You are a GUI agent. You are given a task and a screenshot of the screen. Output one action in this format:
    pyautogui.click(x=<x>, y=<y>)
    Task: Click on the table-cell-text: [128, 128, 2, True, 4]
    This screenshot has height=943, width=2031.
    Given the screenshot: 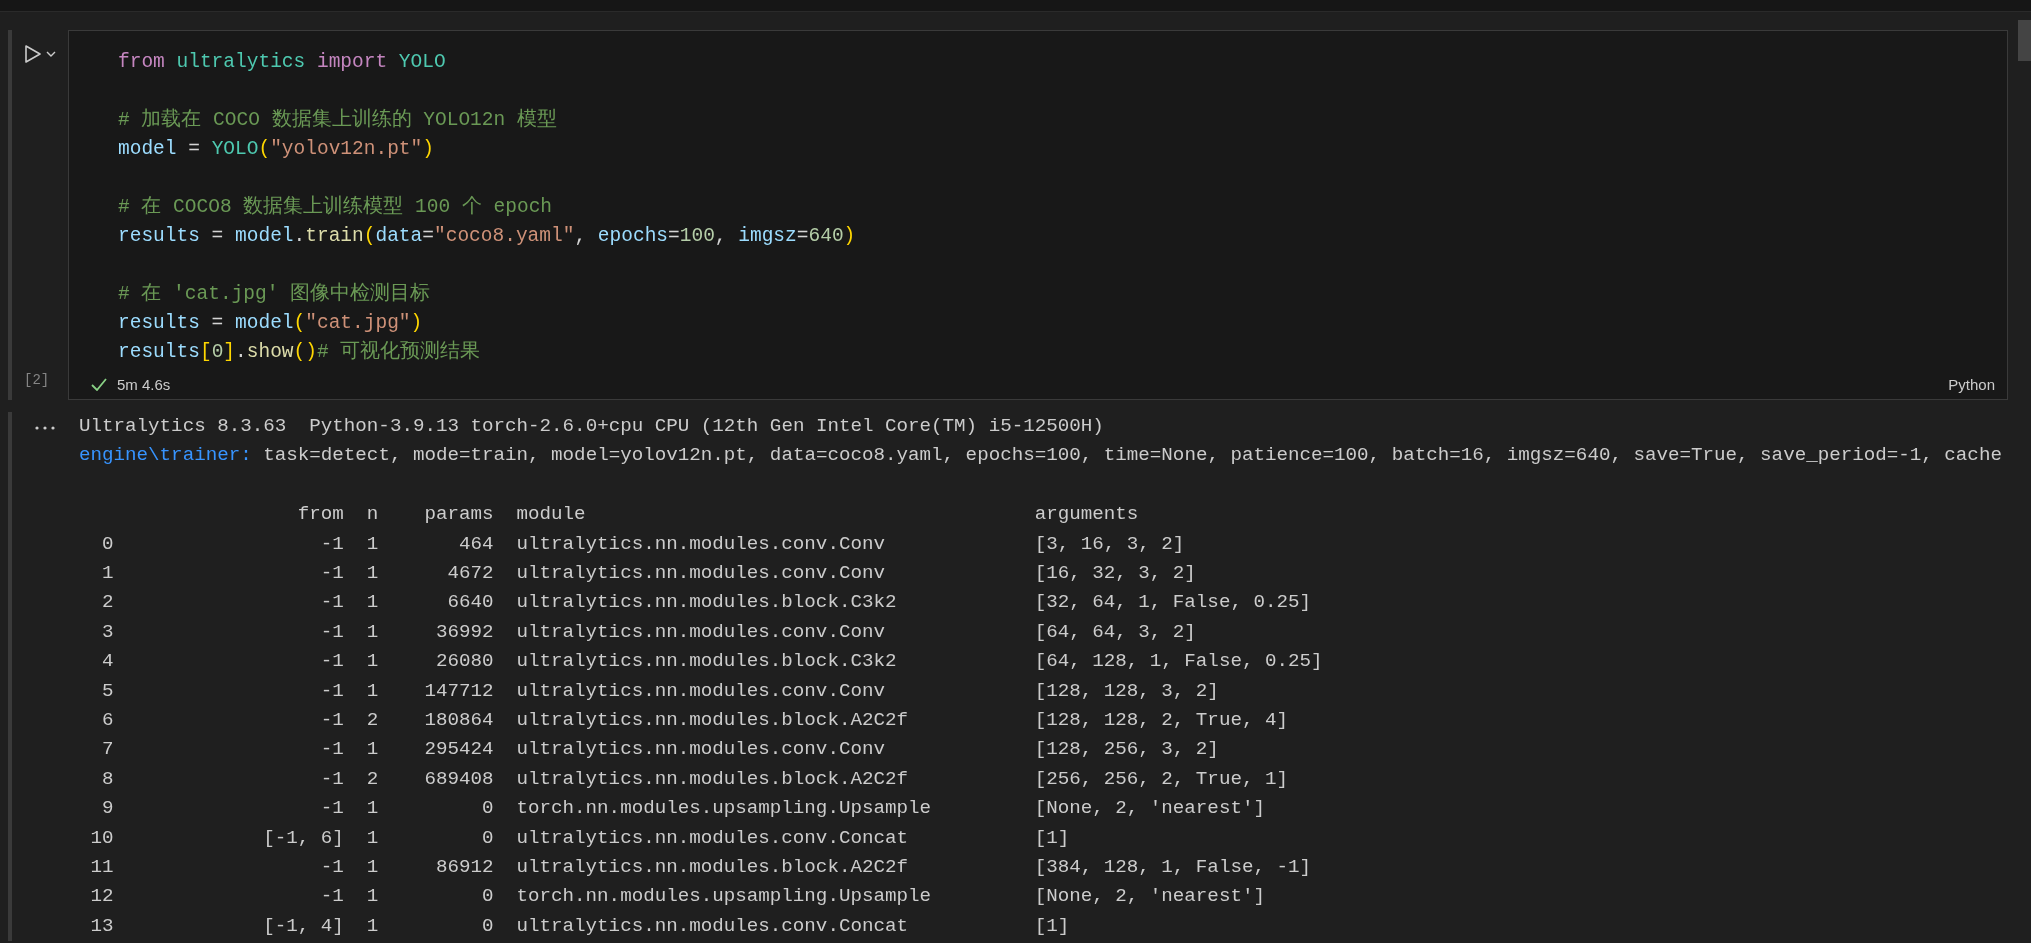 What is the action you would take?
    pyautogui.click(x=1161, y=721)
    